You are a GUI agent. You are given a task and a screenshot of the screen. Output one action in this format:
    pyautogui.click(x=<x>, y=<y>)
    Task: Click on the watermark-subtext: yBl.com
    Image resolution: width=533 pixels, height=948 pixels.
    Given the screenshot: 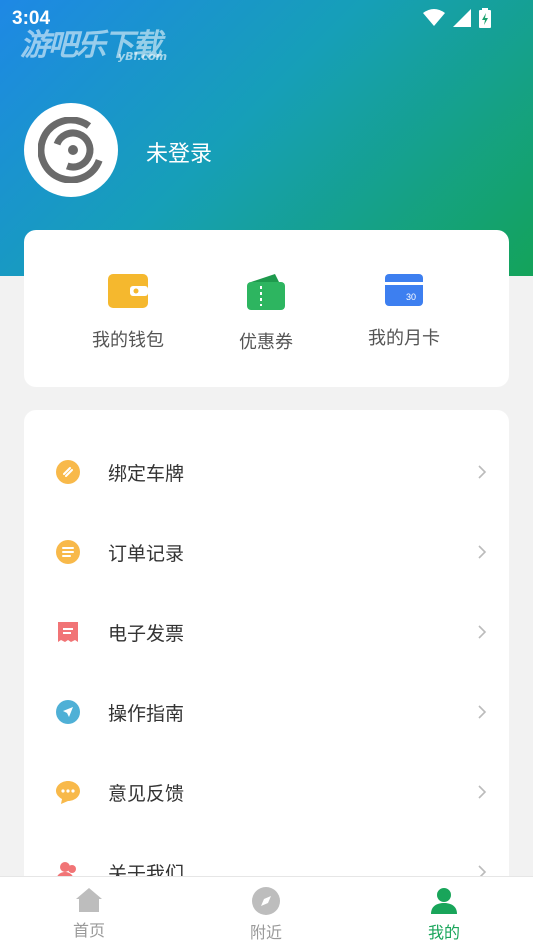 What is the action you would take?
    pyautogui.click(x=143, y=56)
    